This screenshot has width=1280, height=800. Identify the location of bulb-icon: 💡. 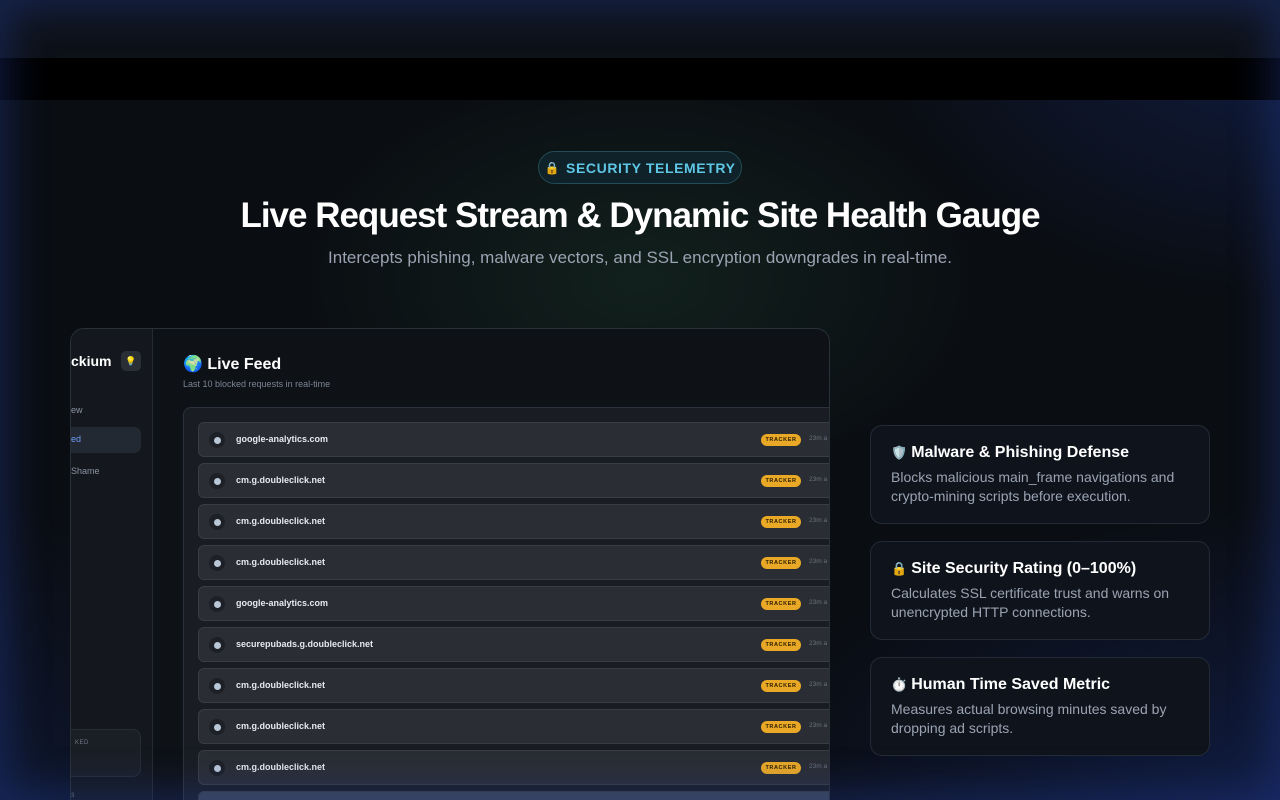
(131, 361).